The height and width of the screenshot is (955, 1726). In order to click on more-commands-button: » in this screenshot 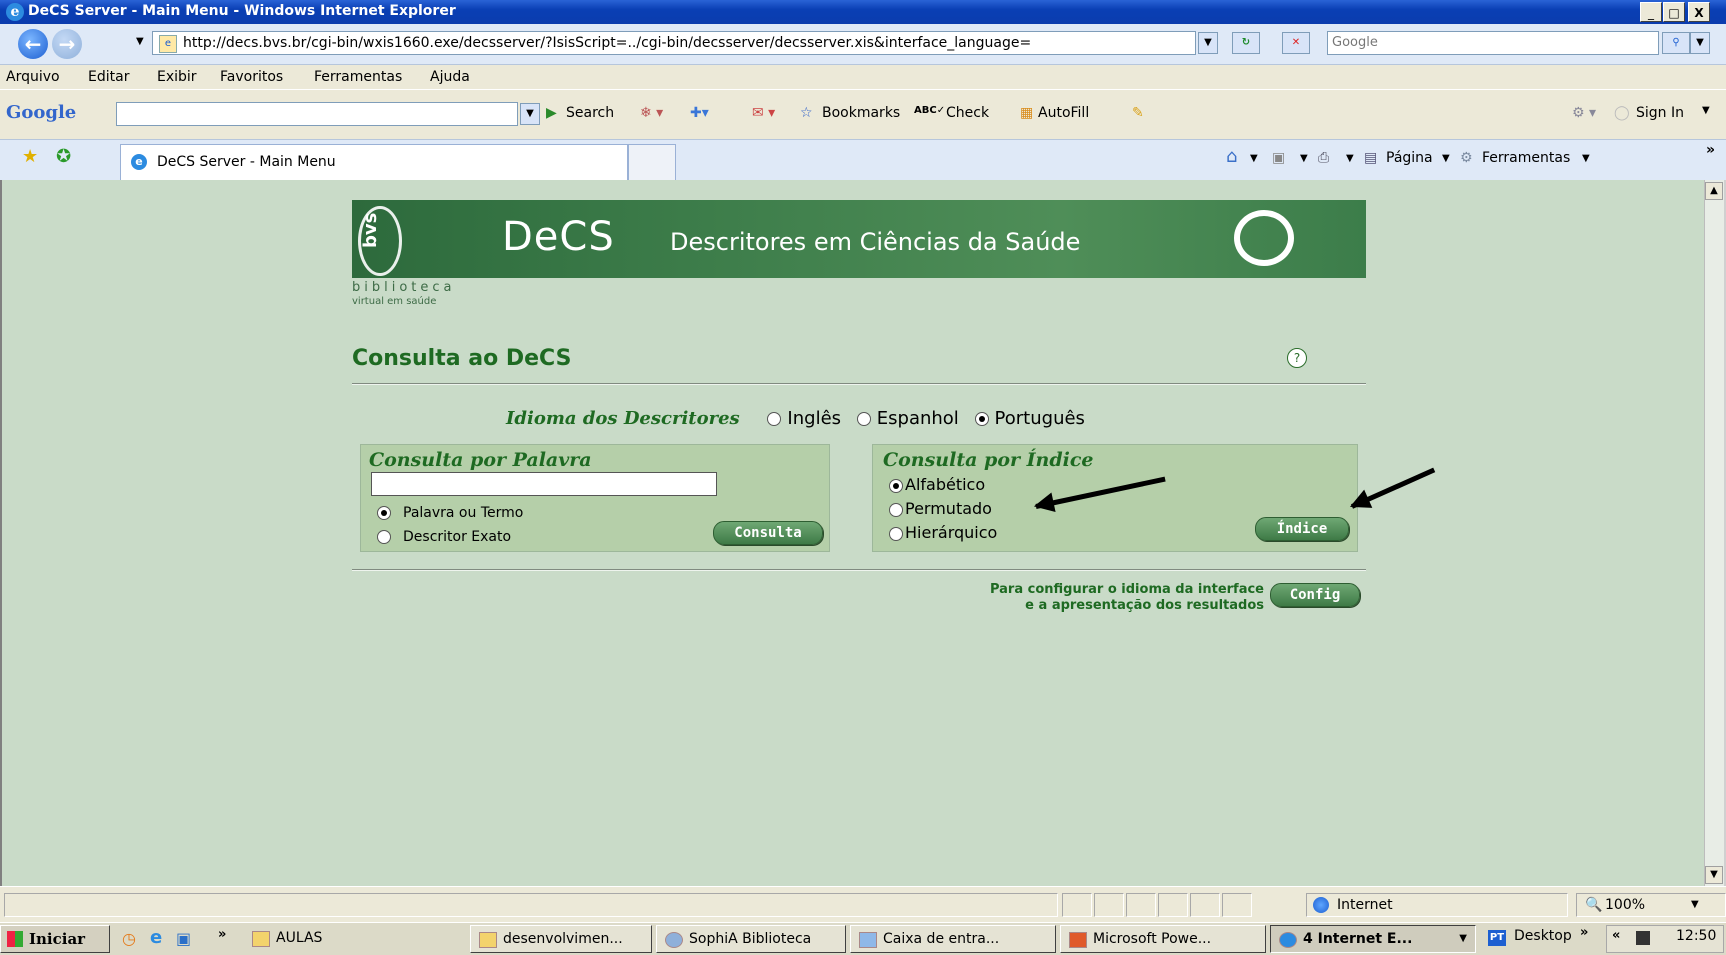, I will do `click(1710, 150)`.